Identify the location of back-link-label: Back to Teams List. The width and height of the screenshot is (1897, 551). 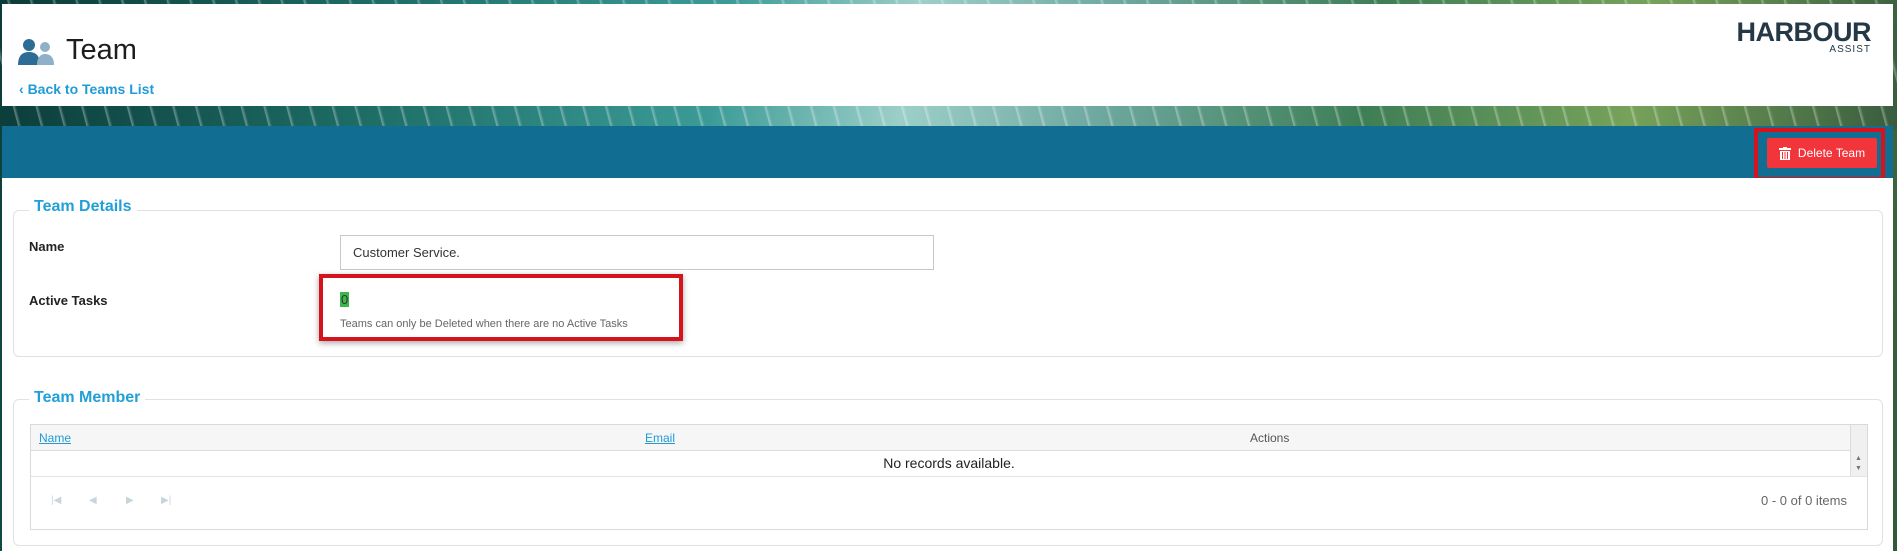
(91, 89).